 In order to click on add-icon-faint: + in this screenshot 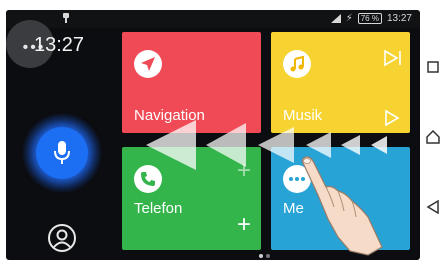, I will do `click(244, 170)`.